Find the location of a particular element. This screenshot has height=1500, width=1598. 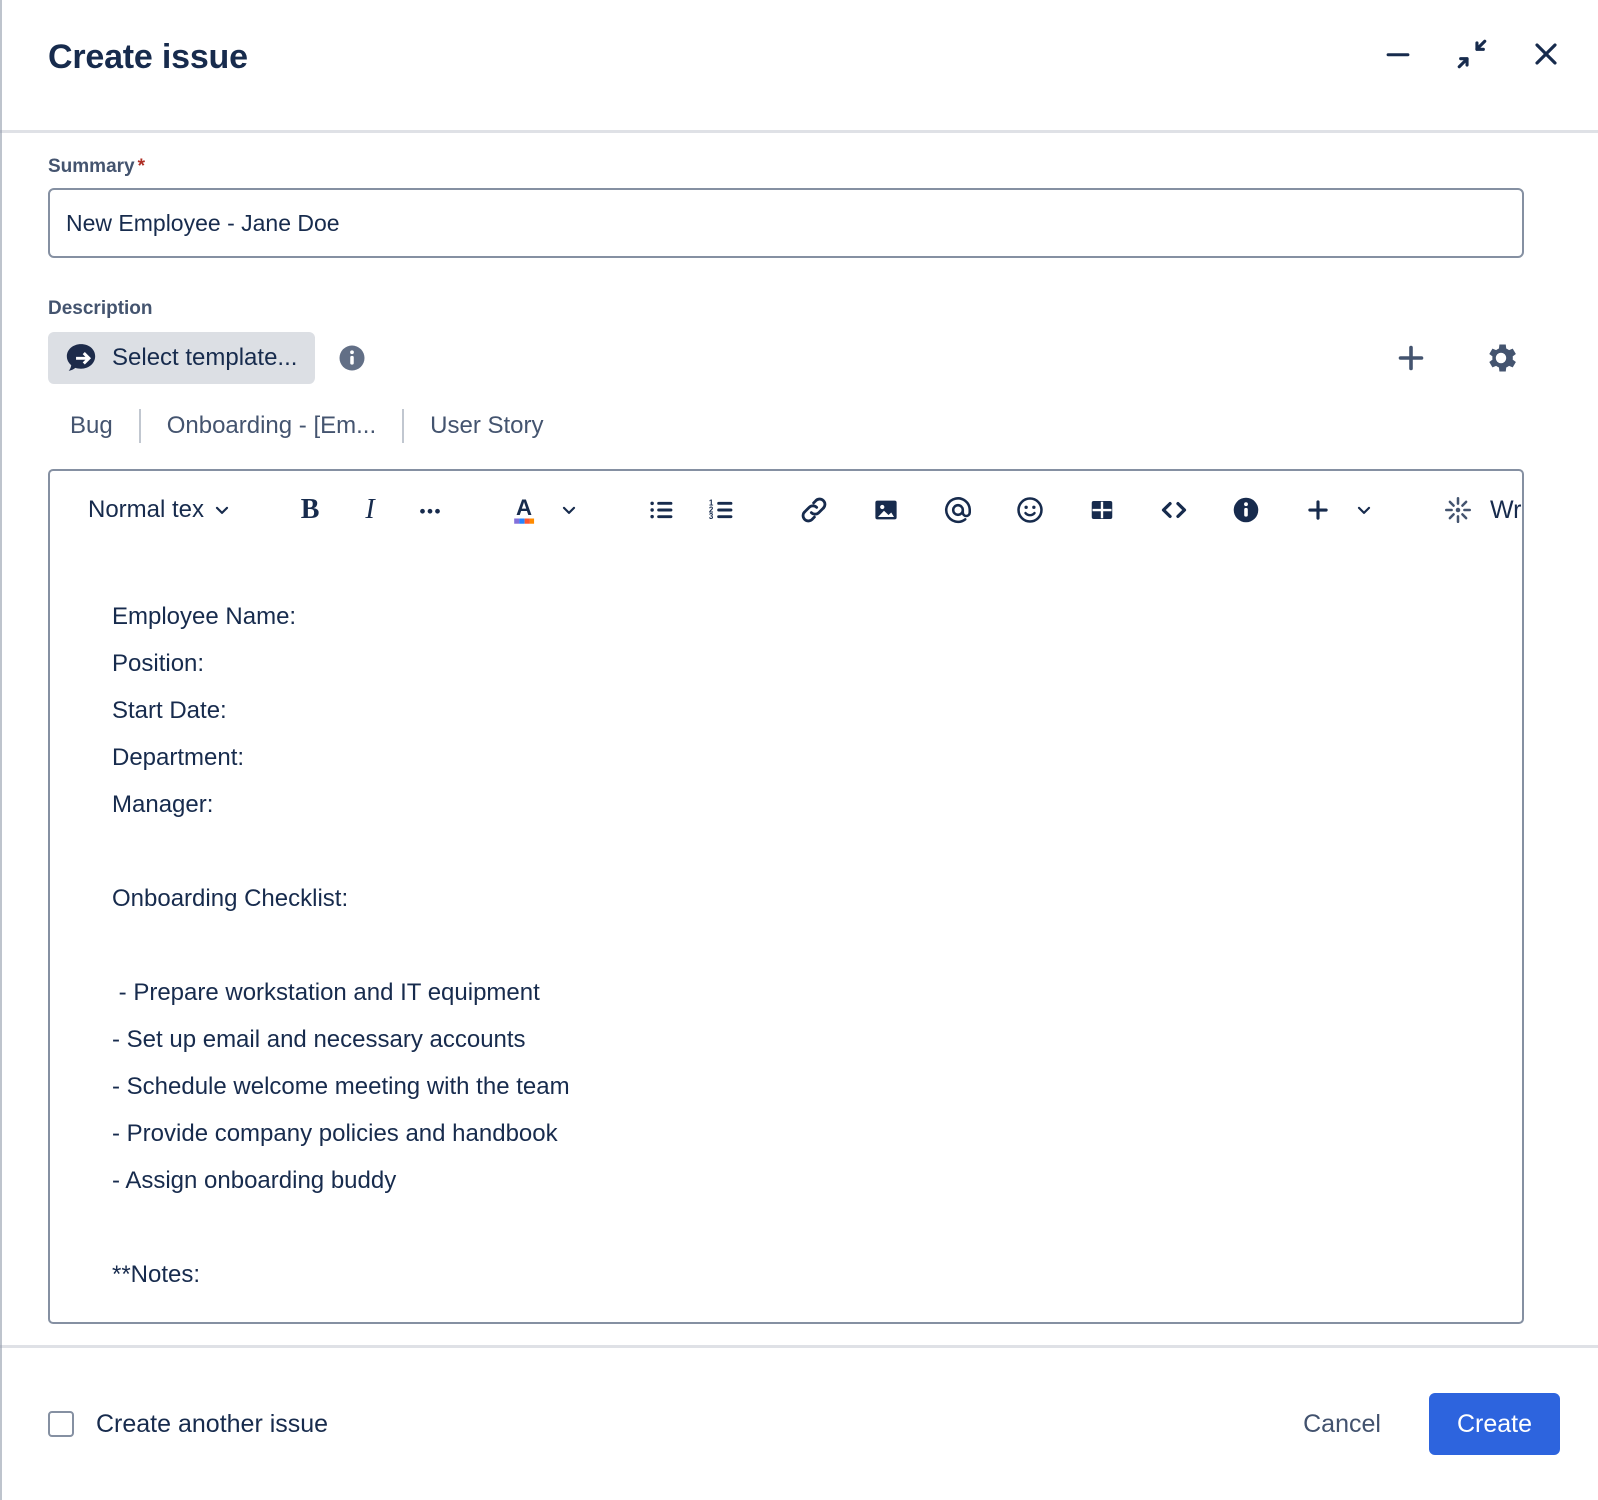

emoji-button is located at coordinates (1030, 510).